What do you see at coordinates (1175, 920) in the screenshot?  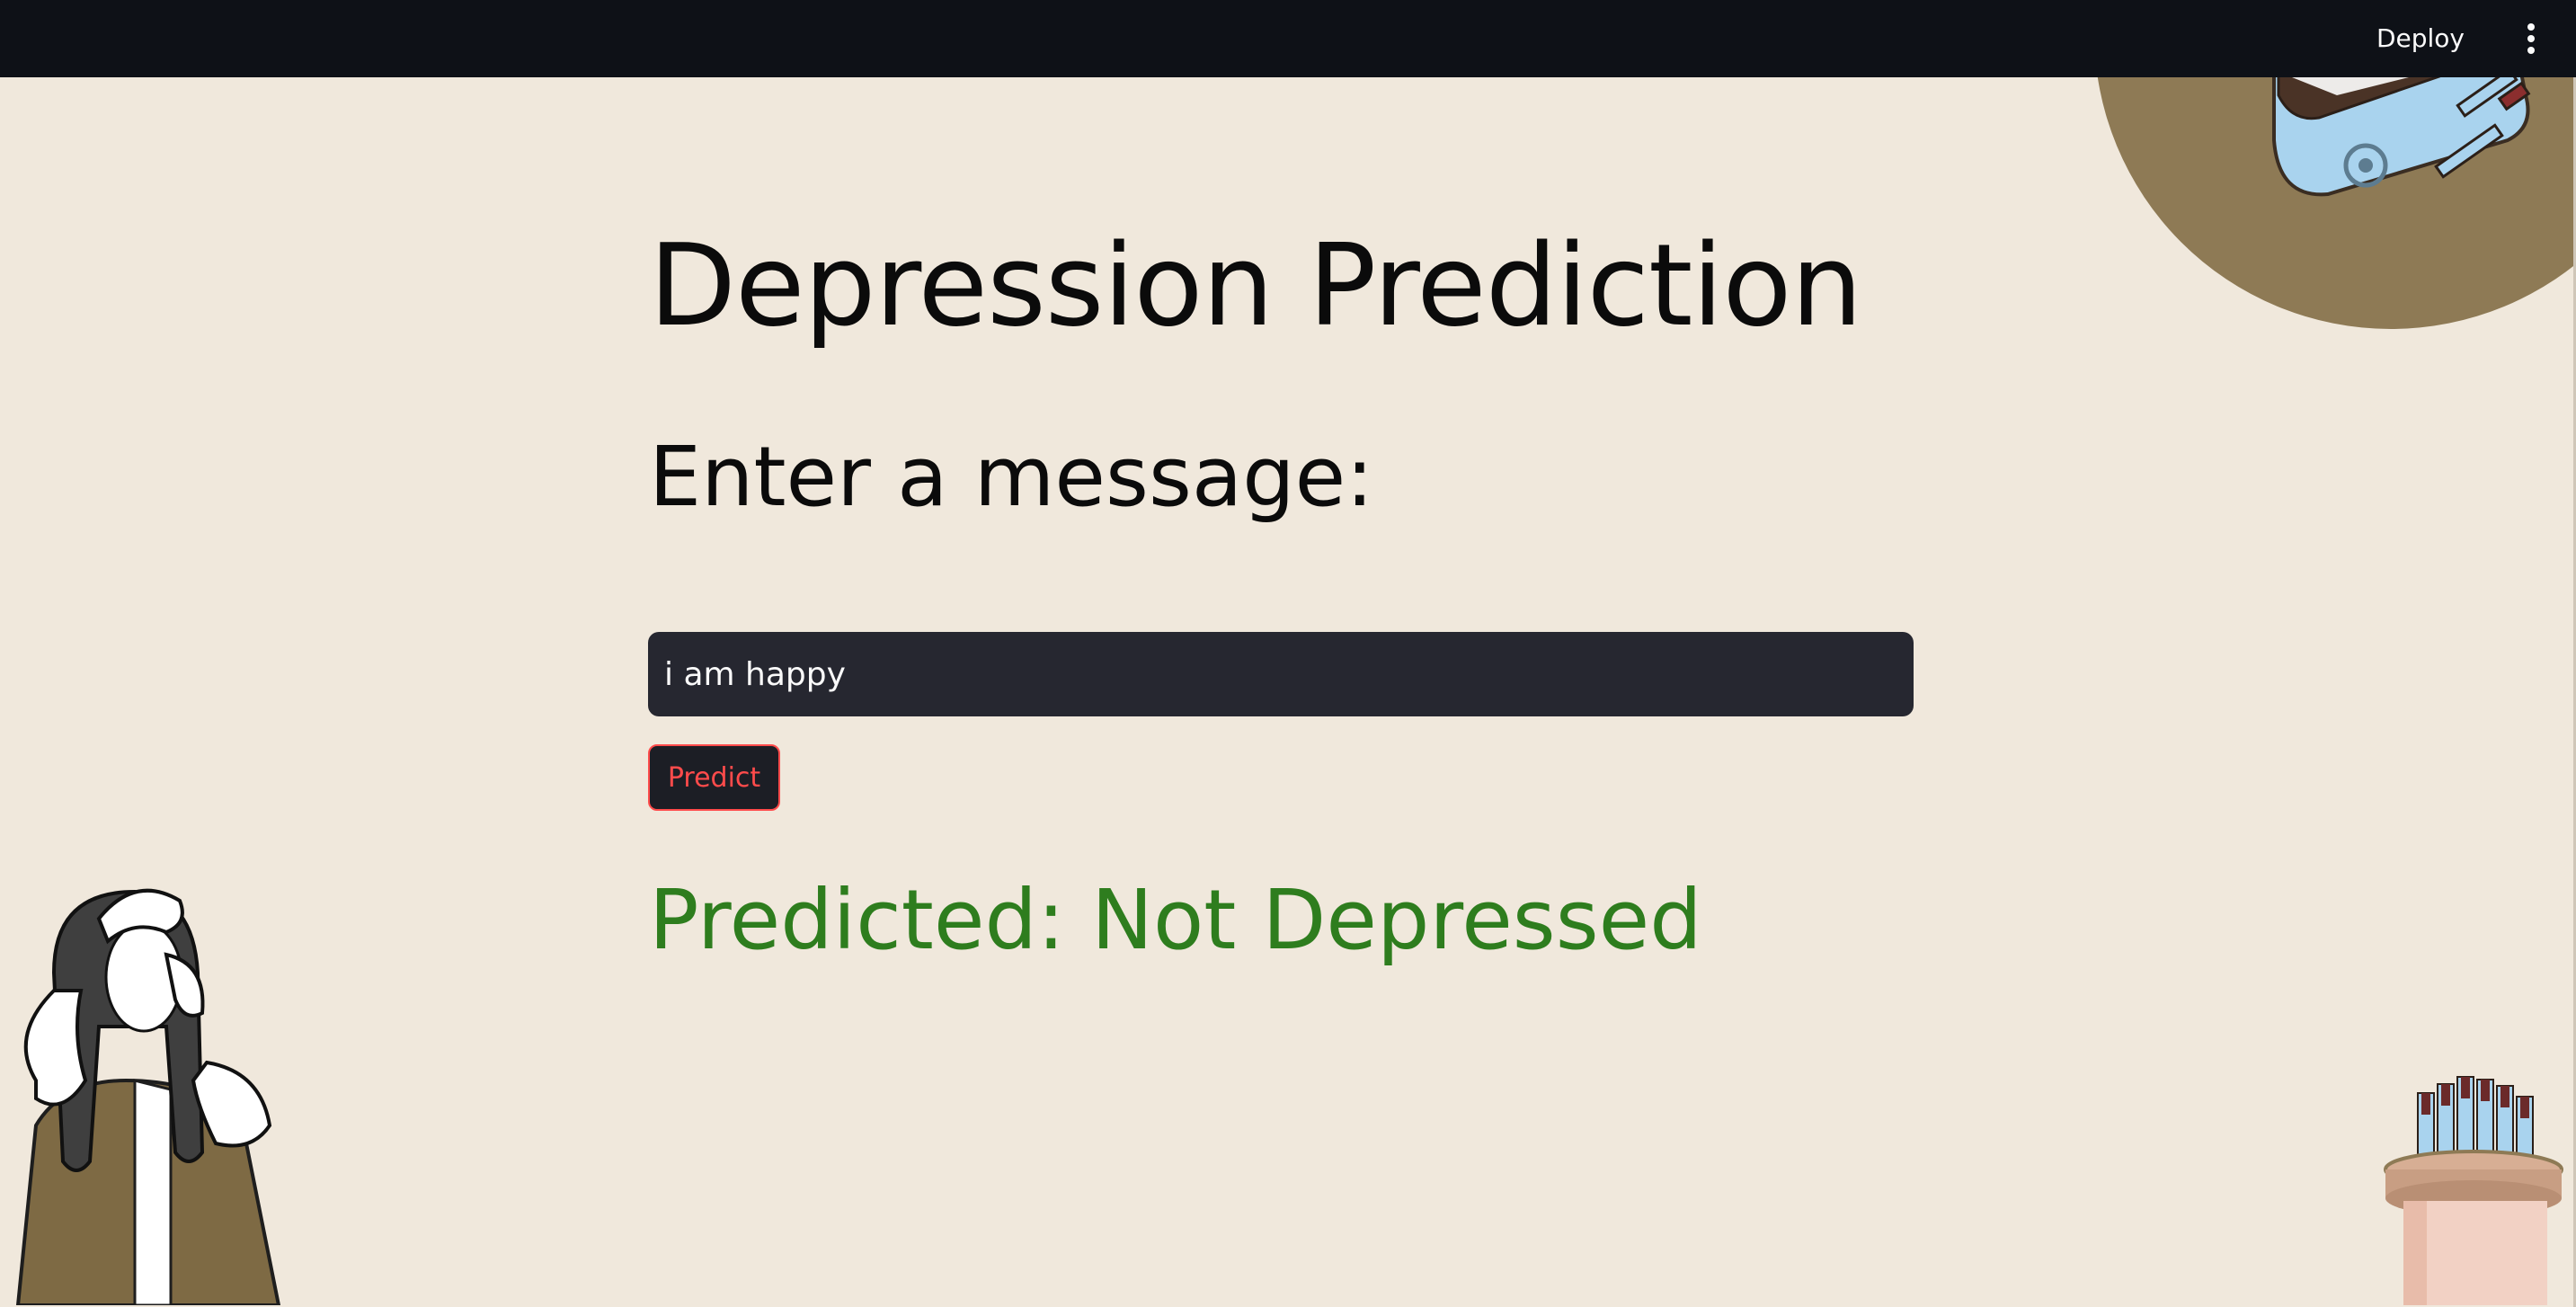 I see `prediction-result: Predicted: Not Depressed` at bounding box center [1175, 920].